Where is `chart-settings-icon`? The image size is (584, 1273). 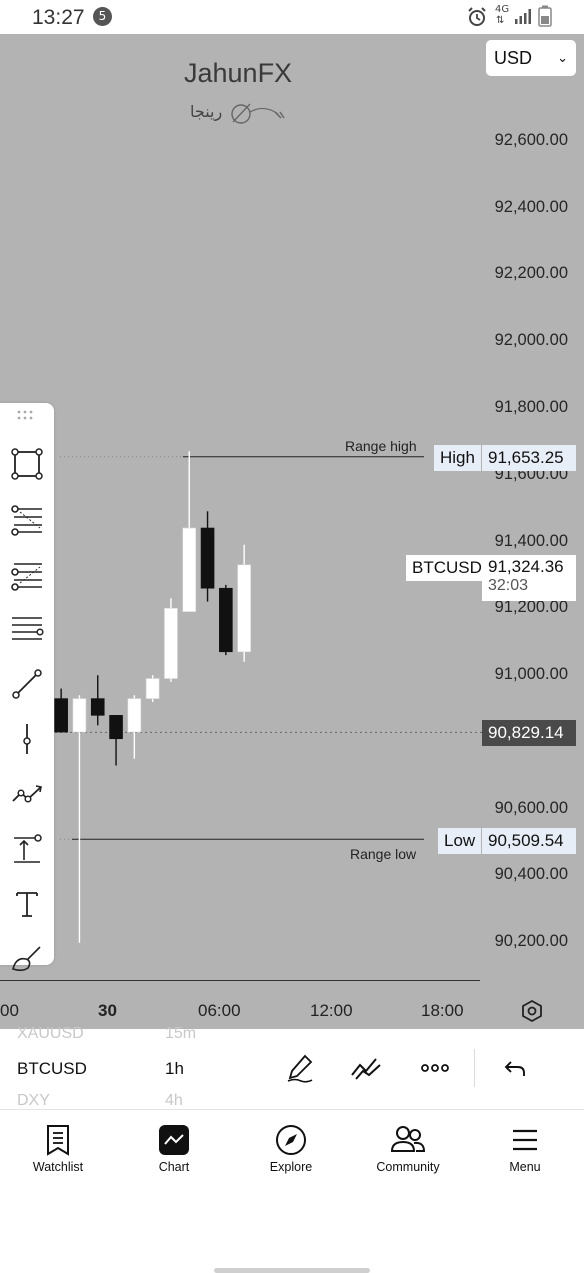 chart-settings-icon is located at coordinates (532, 1011).